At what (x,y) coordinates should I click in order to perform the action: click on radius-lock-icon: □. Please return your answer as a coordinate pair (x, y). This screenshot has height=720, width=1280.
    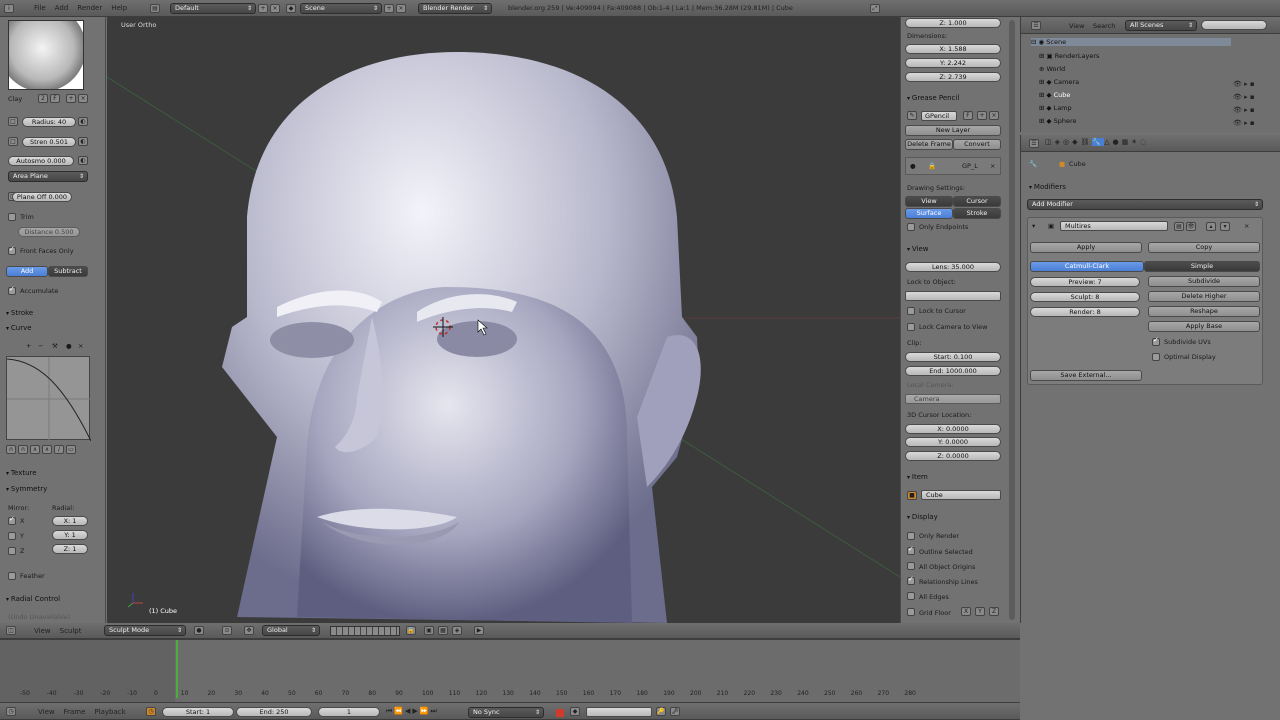
    Looking at the image, I should click on (13, 121).